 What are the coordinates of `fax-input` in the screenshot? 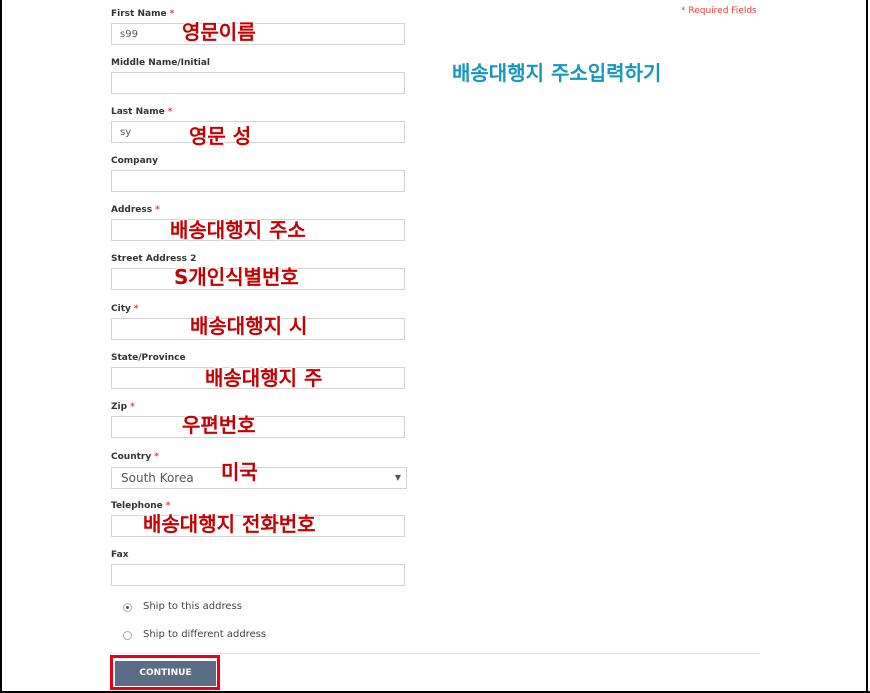 It's located at (258, 575).